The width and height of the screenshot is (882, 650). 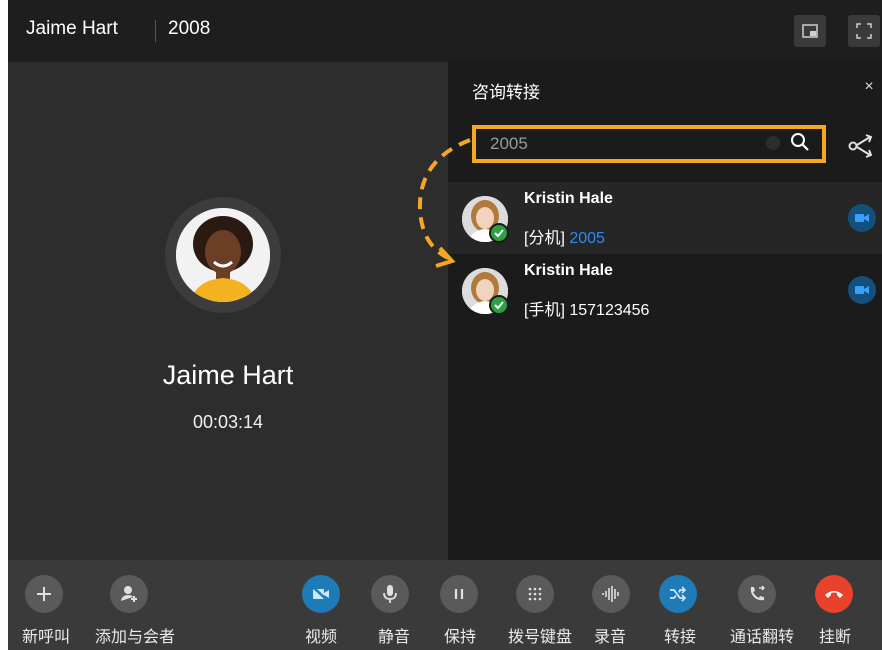 What do you see at coordinates (544, 310) in the screenshot?
I see `contact-number-label: [手机]` at bounding box center [544, 310].